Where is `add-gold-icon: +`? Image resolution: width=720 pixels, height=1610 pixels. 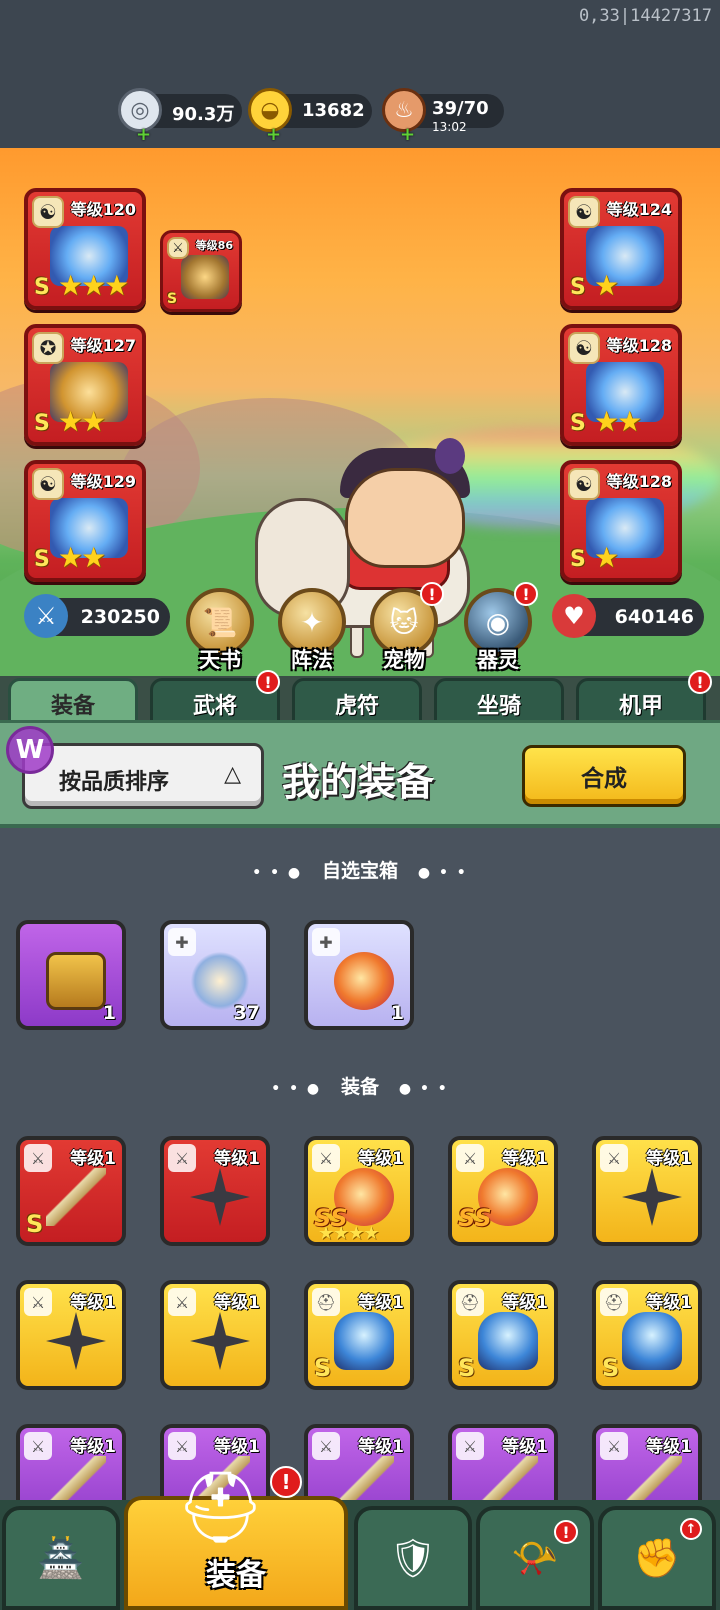 add-gold-icon: + is located at coordinates (273, 134).